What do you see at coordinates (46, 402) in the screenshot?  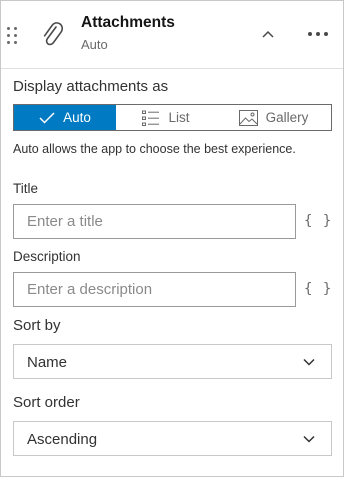 I see `sort-order-label: Sort order` at bounding box center [46, 402].